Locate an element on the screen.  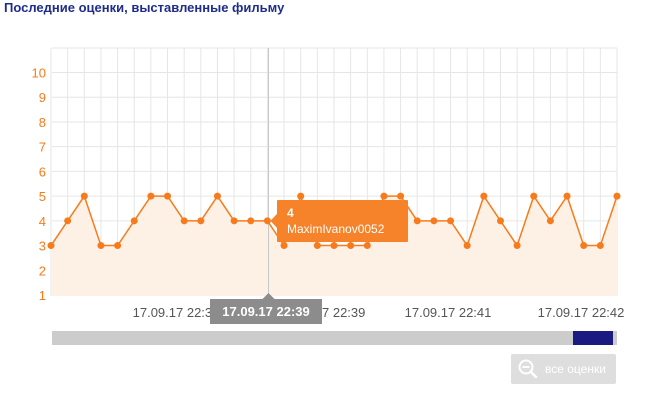
navigator-track is located at coordinates (334, 338).